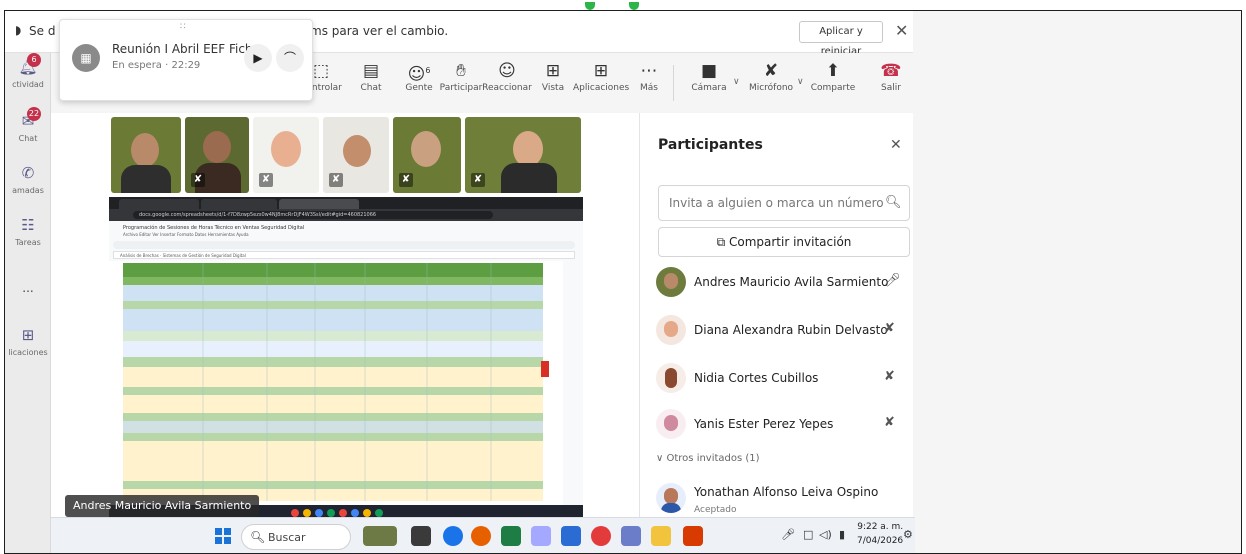 The image size is (1246, 554). What do you see at coordinates (764, 424) in the screenshot?
I see `participant-name: Yanis Ester Perez Yepes` at bounding box center [764, 424].